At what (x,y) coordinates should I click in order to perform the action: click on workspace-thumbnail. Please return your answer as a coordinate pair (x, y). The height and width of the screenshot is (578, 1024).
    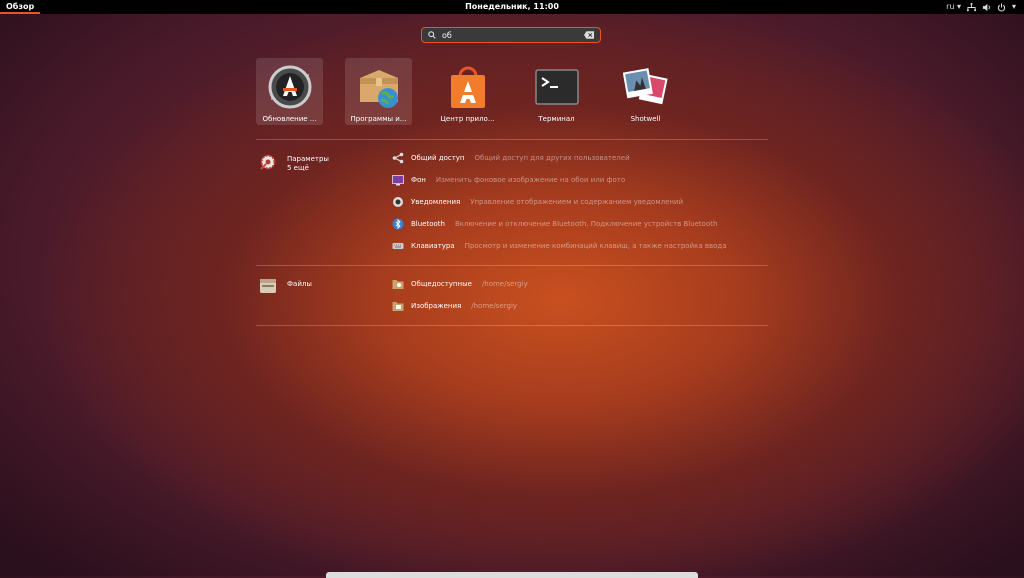
    Looking at the image, I should click on (512, 575).